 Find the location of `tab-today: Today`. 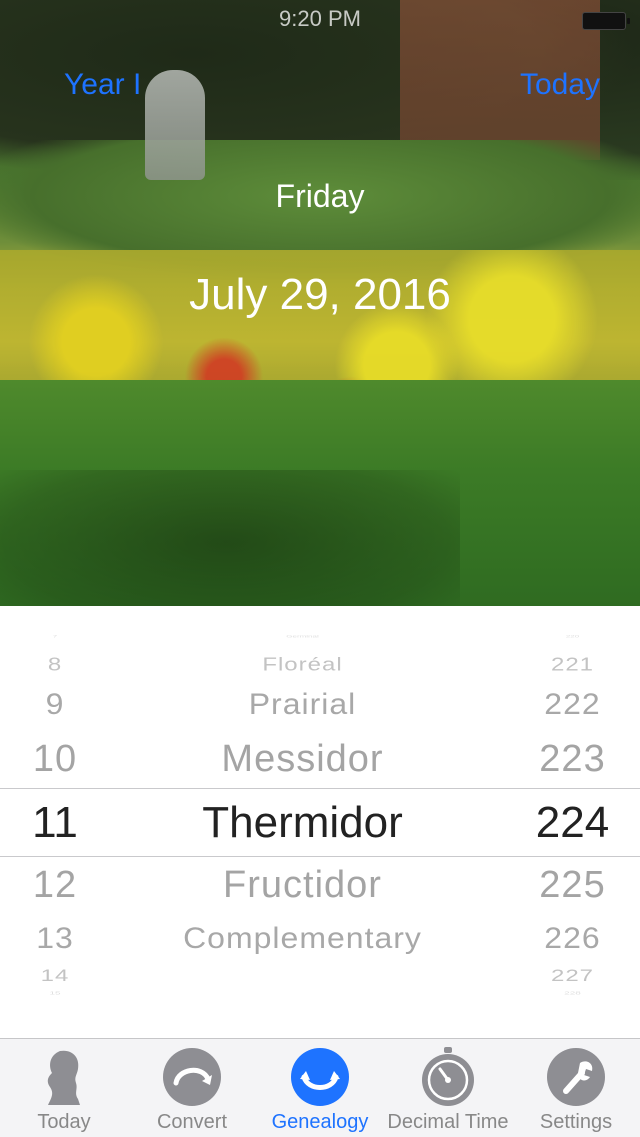

tab-today: Today is located at coordinates (64, 1088).